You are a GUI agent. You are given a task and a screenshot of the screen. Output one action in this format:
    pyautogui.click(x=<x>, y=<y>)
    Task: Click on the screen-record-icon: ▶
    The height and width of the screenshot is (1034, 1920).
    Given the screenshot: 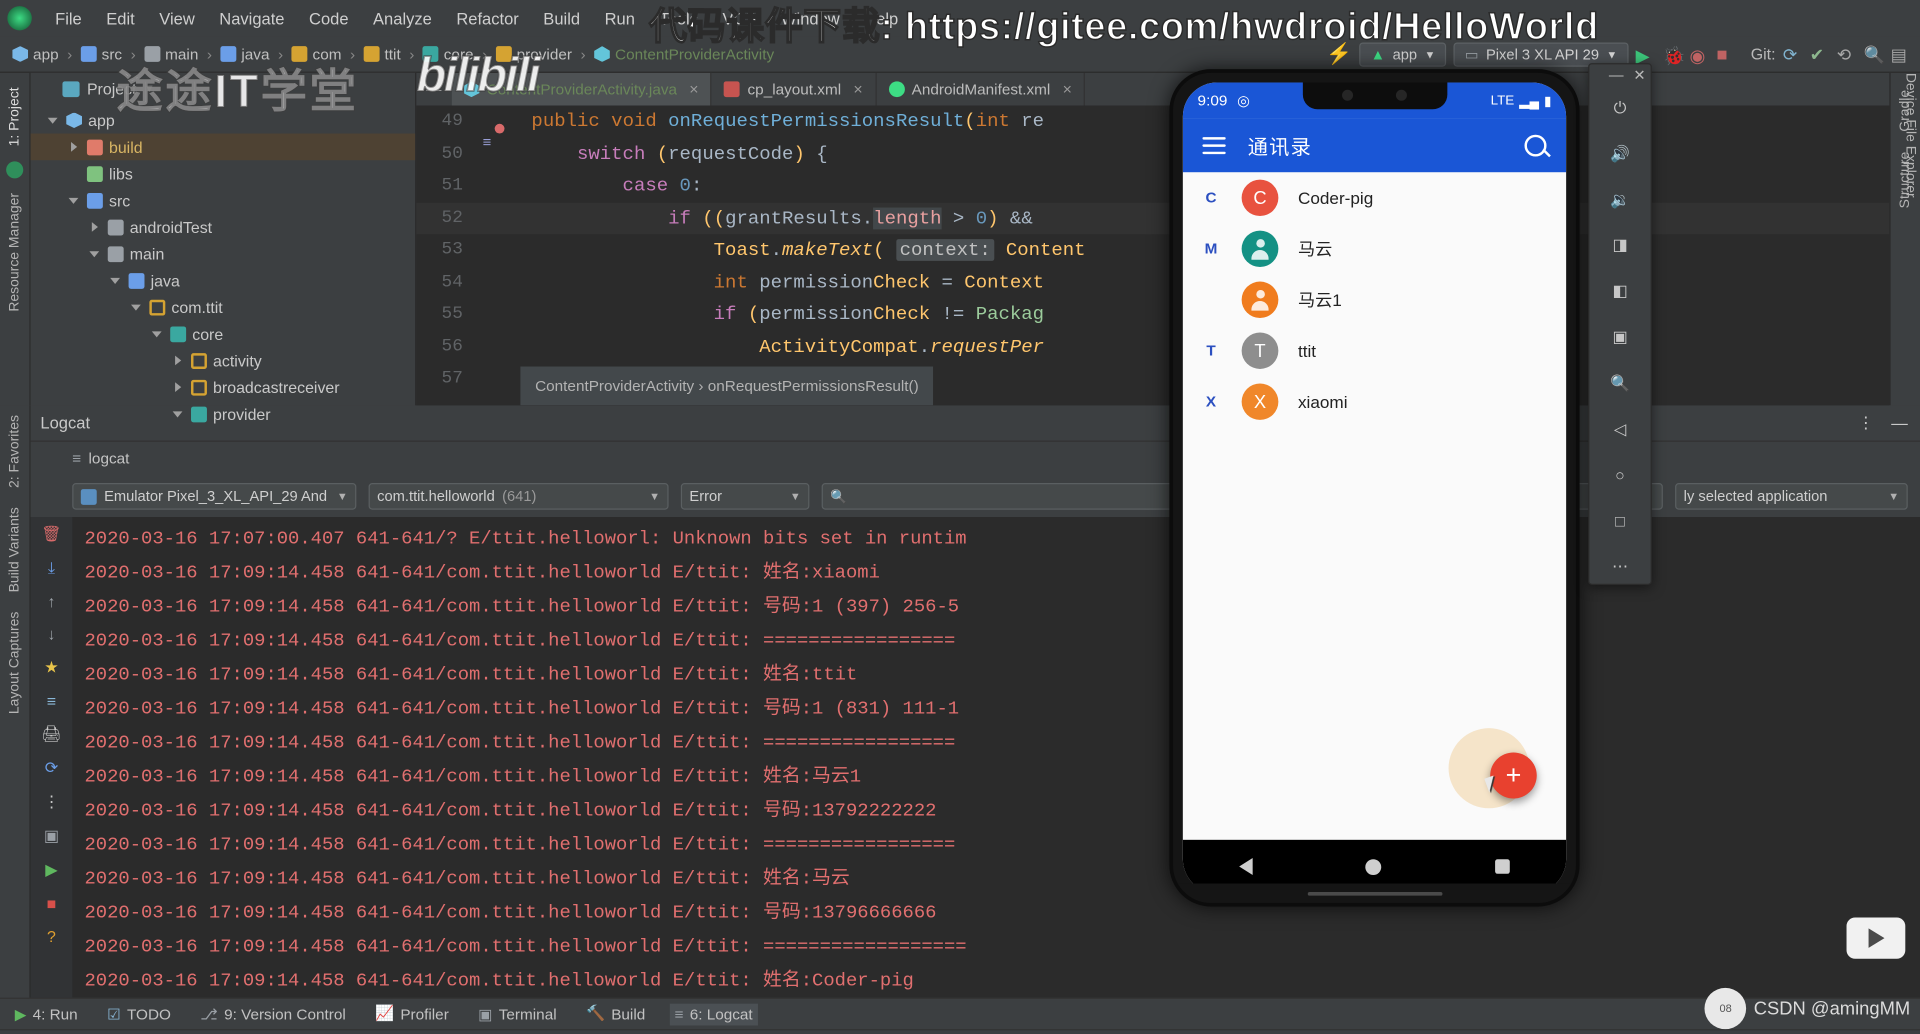 What is the action you would take?
    pyautogui.click(x=51, y=869)
    